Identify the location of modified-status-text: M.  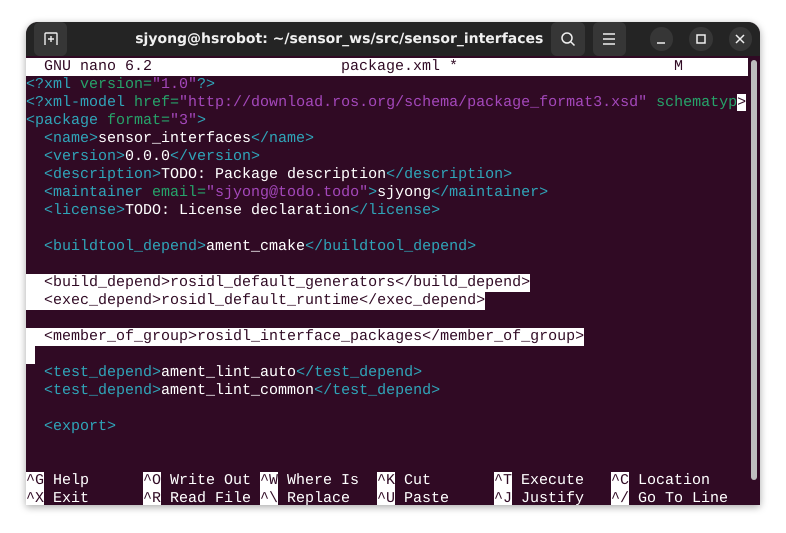
(679, 67).